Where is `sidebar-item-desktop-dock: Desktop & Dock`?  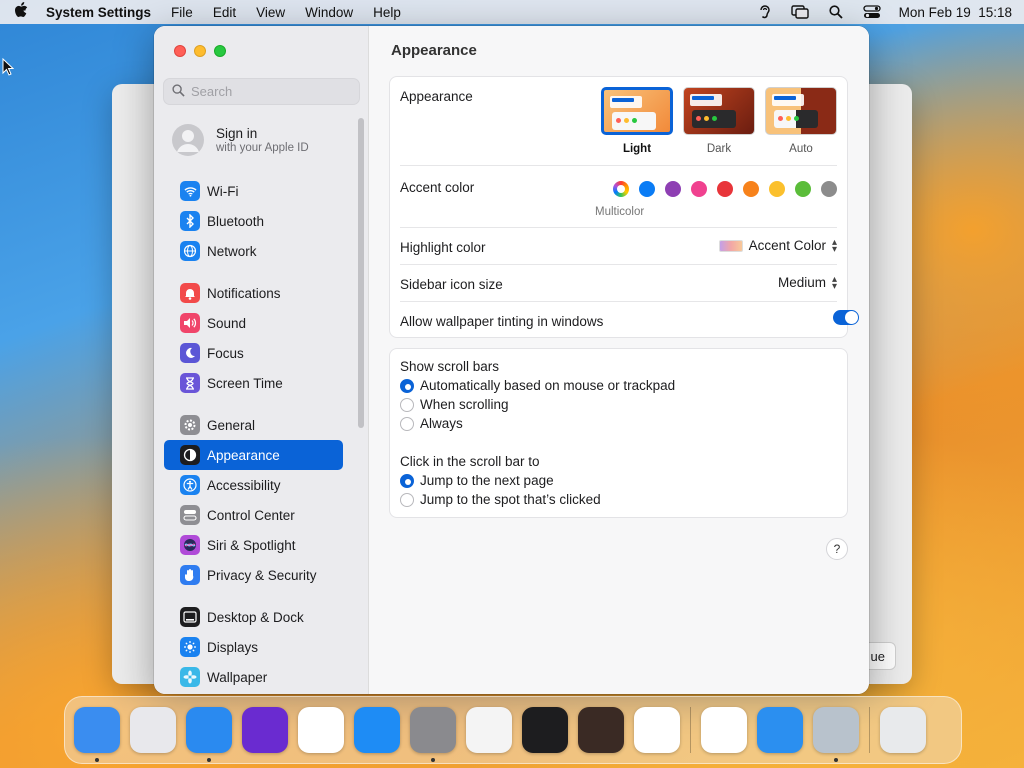 sidebar-item-desktop-dock: Desktop & Dock is located at coordinates (253, 617).